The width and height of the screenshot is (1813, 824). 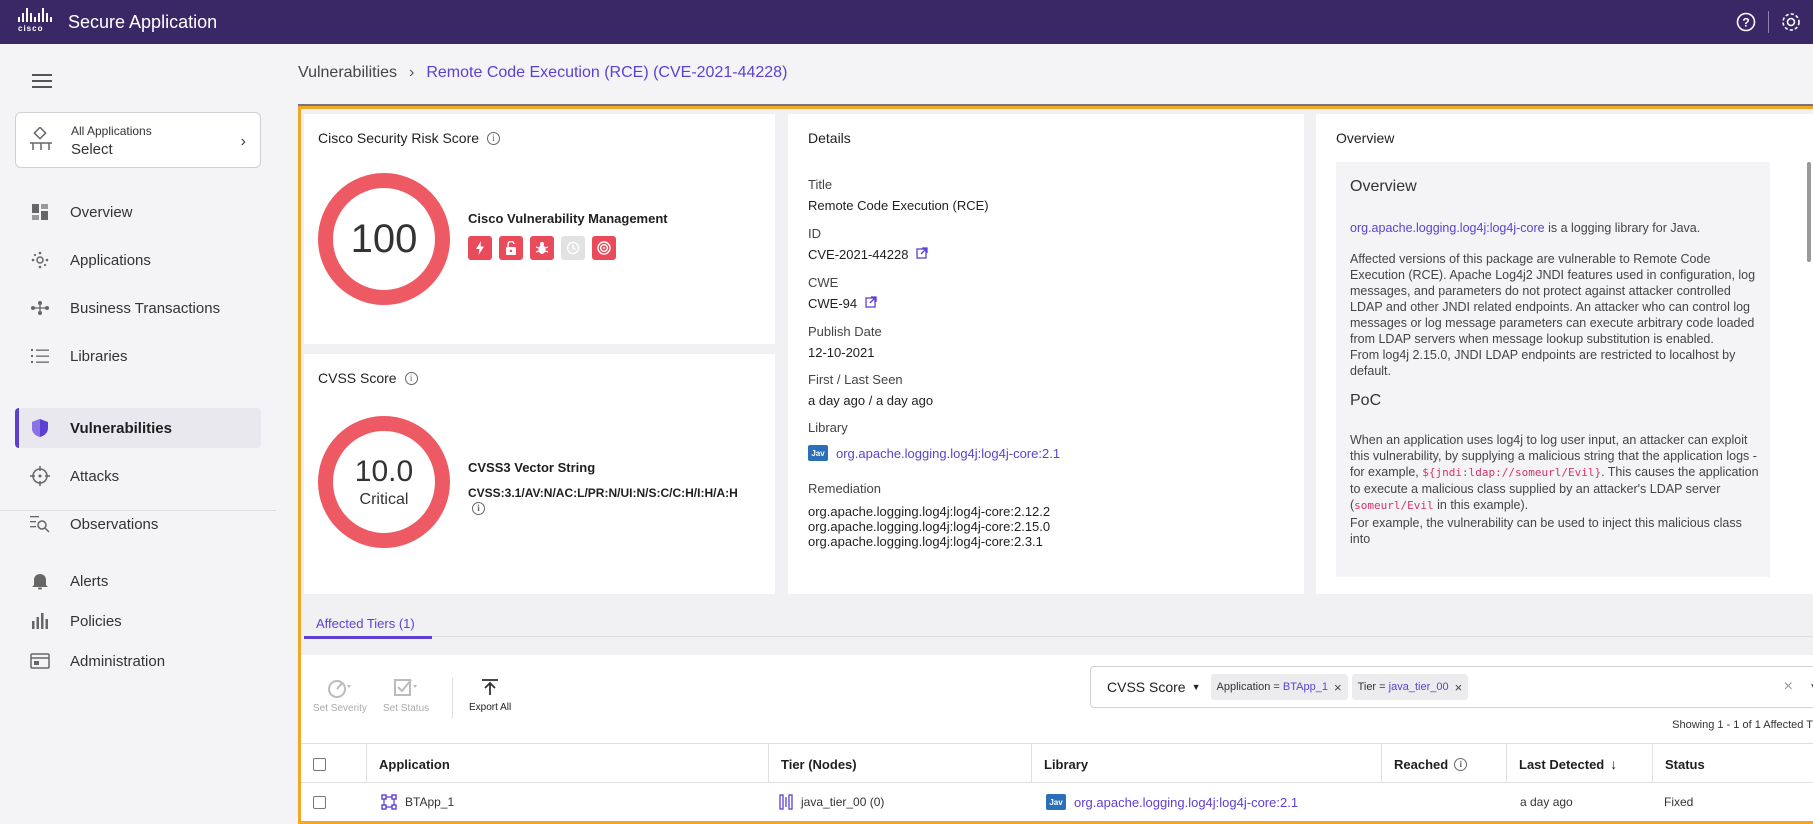 I want to click on app-select-value: Select, so click(x=92, y=149).